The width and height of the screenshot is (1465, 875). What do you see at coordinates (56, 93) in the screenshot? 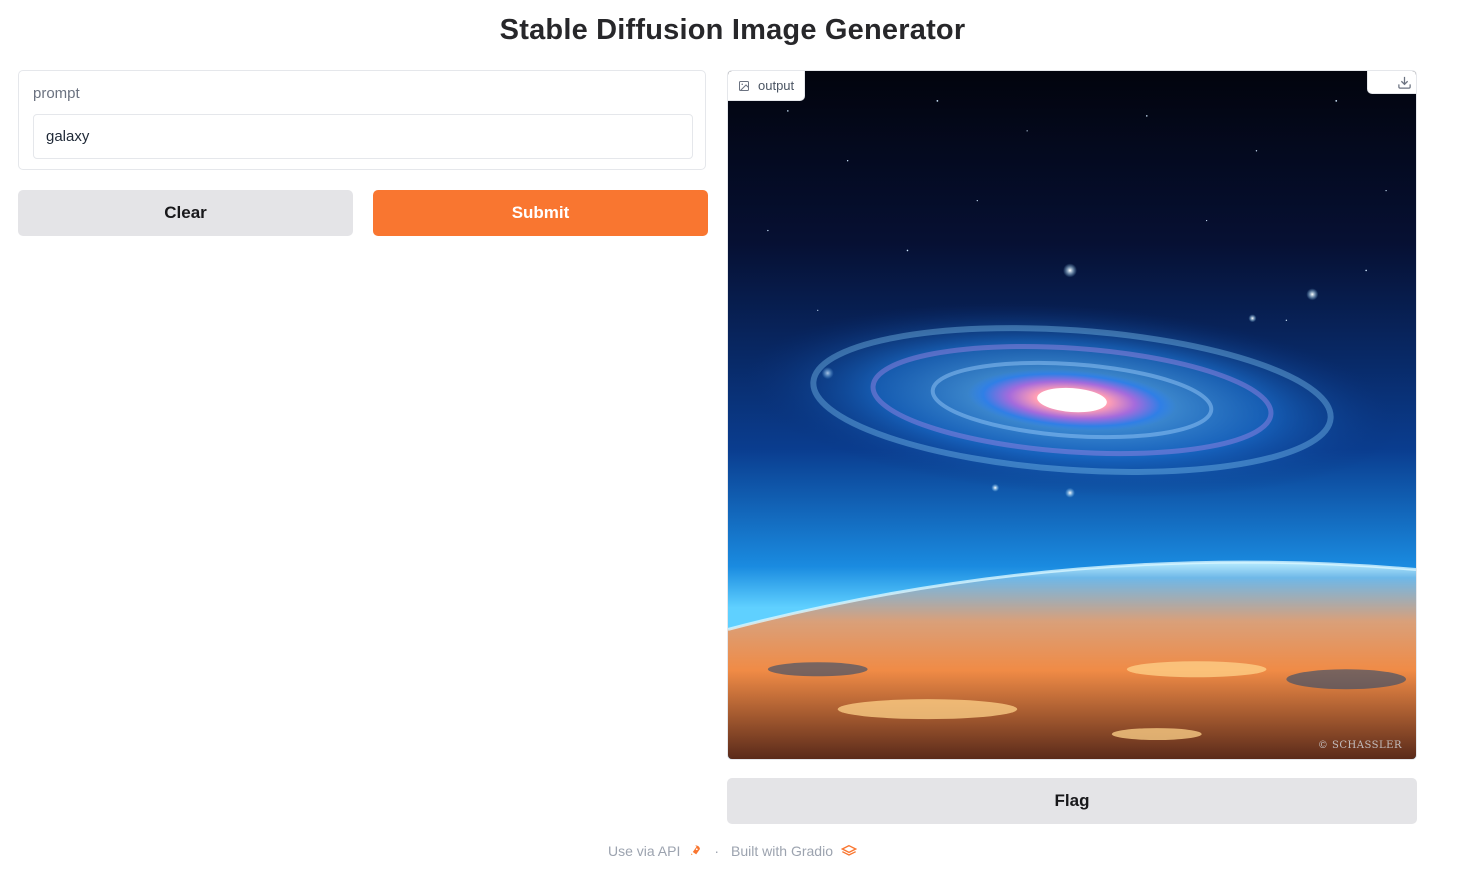
I see `prompt-label: prompt` at bounding box center [56, 93].